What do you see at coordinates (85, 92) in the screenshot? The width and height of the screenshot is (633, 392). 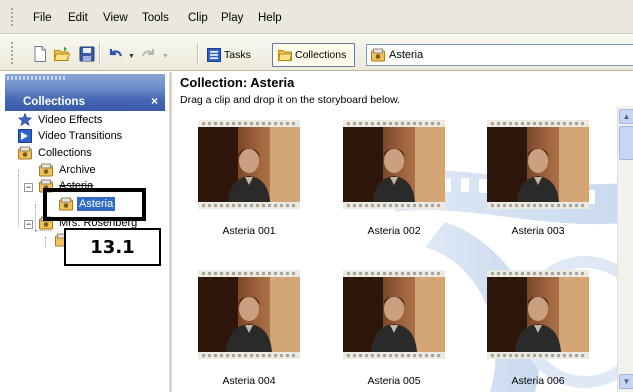 I see `collections-pane-header: Collections ×` at bounding box center [85, 92].